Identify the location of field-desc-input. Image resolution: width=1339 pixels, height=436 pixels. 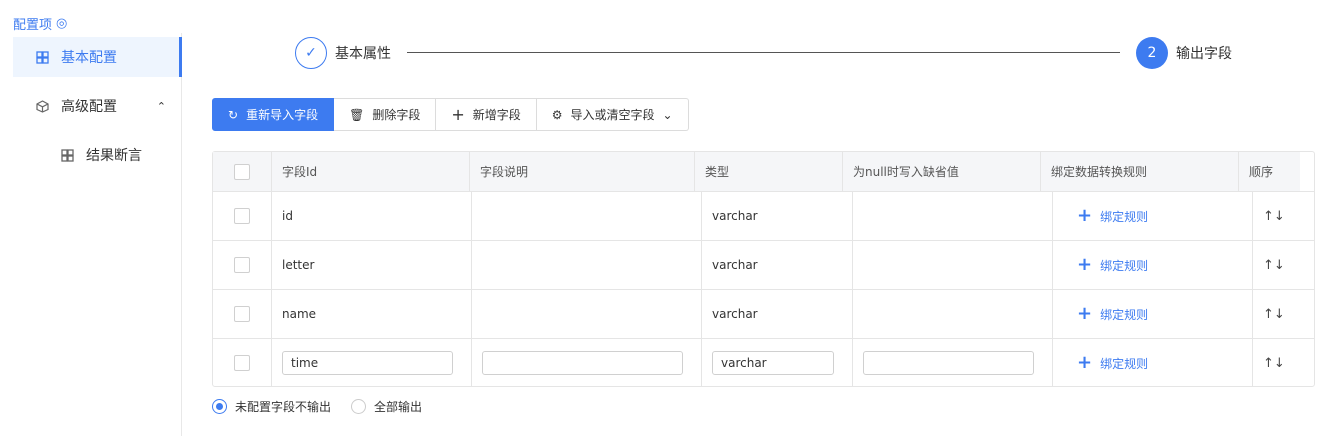
(582, 363).